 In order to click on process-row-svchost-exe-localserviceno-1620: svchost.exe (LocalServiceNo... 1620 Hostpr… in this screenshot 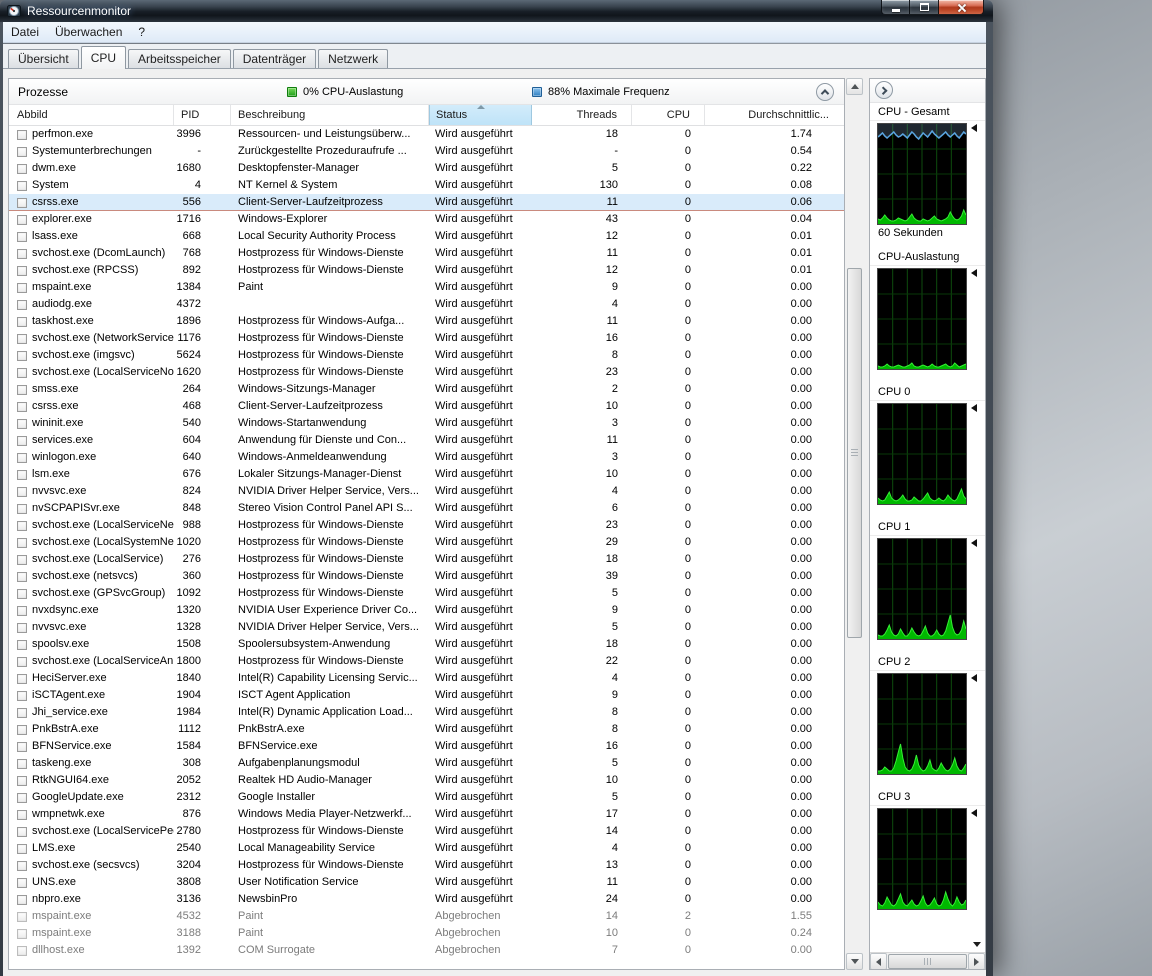, I will do `click(426, 372)`.